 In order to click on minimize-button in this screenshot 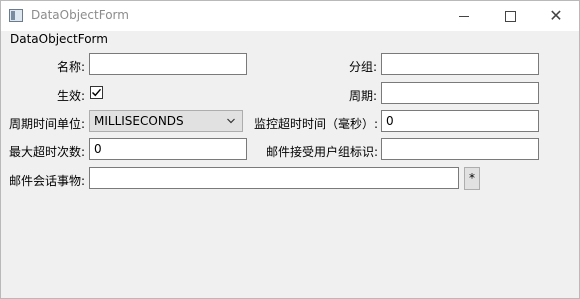, I will do `click(464, 16)`.